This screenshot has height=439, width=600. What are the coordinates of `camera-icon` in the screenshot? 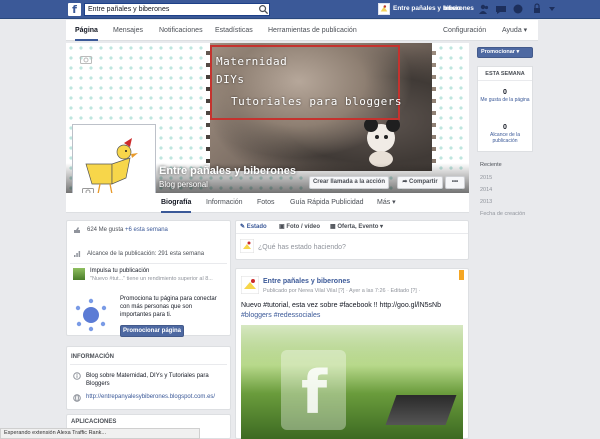 It's located at (86, 59).